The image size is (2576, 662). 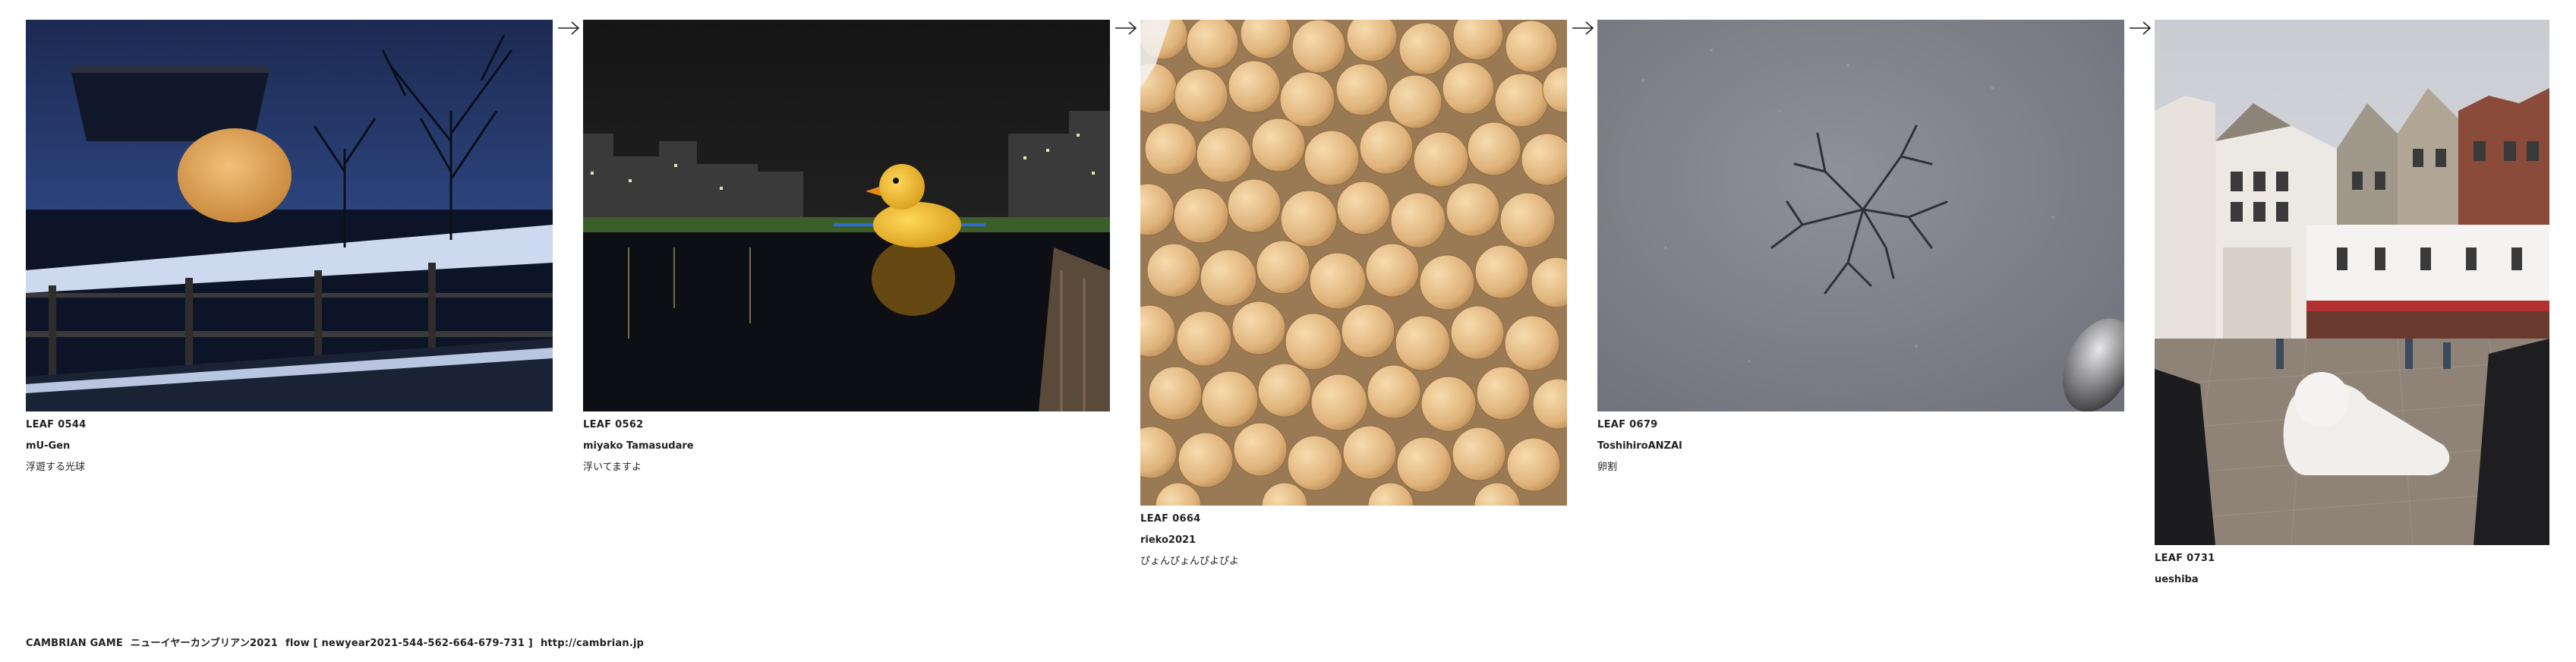 I want to click on leaf-title: 浮いてますよ, so click(x=612, y=467).